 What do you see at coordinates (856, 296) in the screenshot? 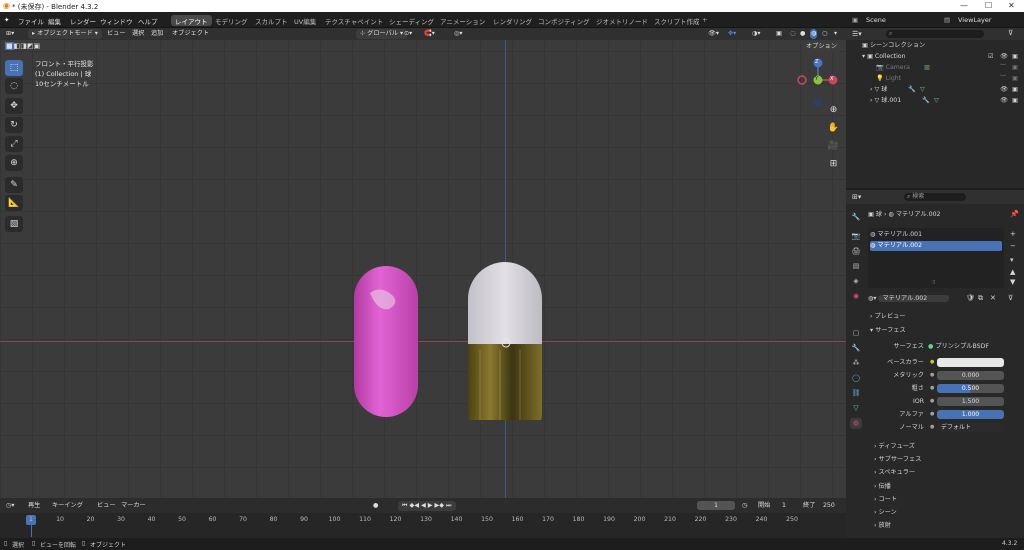
I see `world-tab-icon: ◉` at bounding box center [856, 296].